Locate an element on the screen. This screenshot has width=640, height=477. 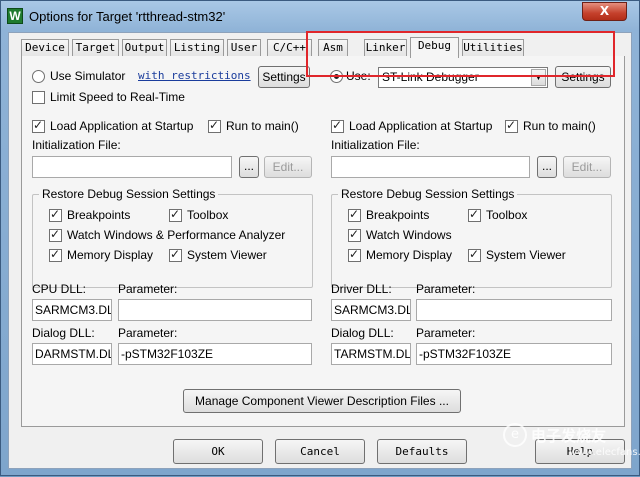
watermark-text: 电子发烧友 is located at coordinates (569, 436).